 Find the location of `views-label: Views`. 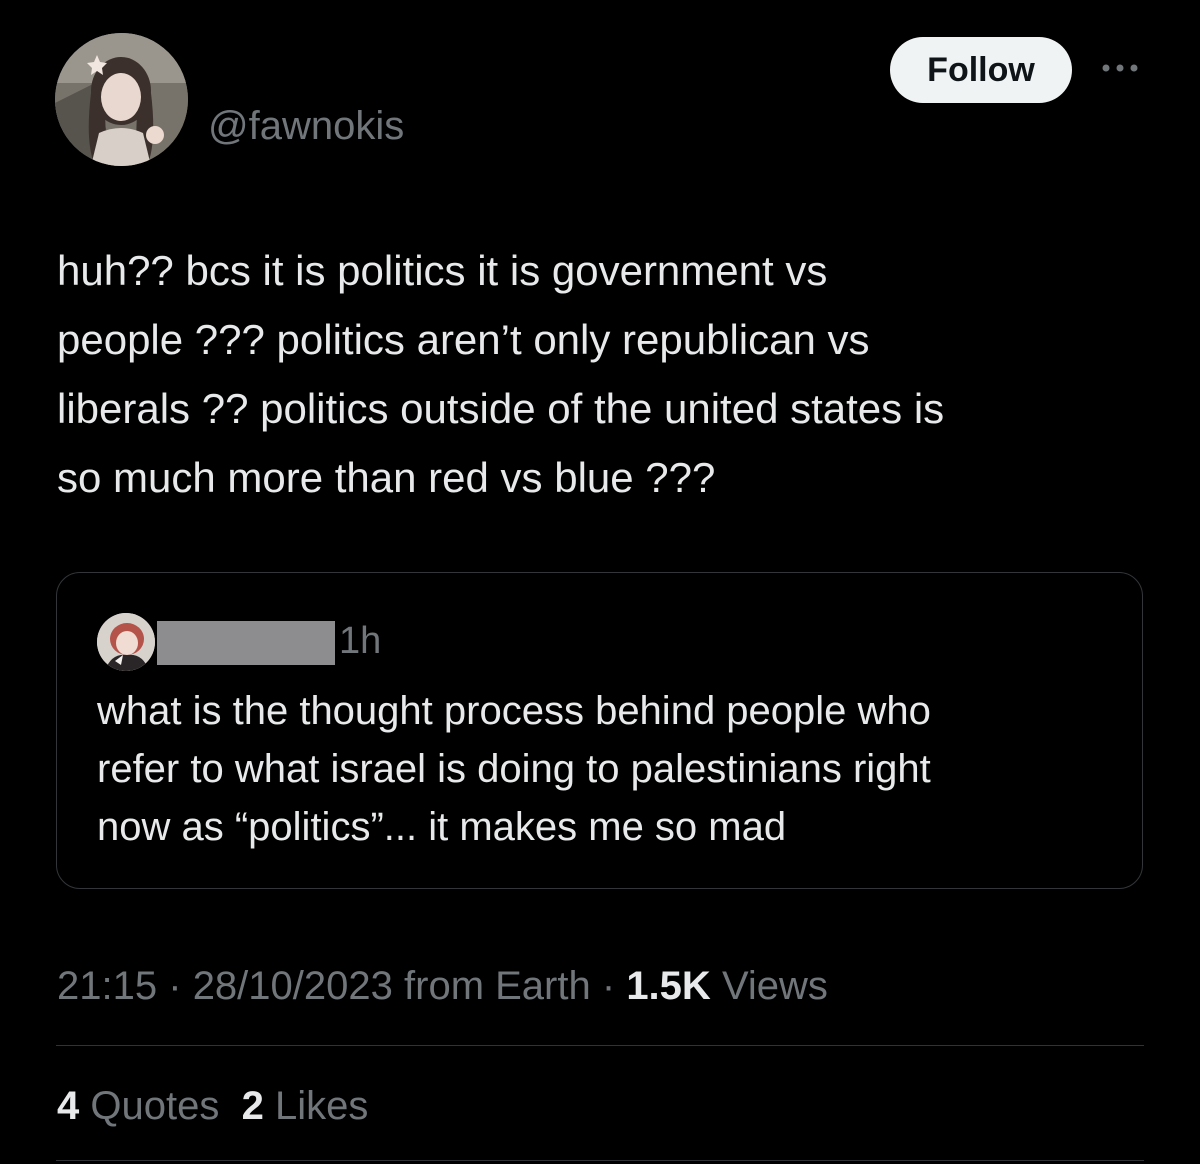

views-label: Views is located at coordinates (774, 986).